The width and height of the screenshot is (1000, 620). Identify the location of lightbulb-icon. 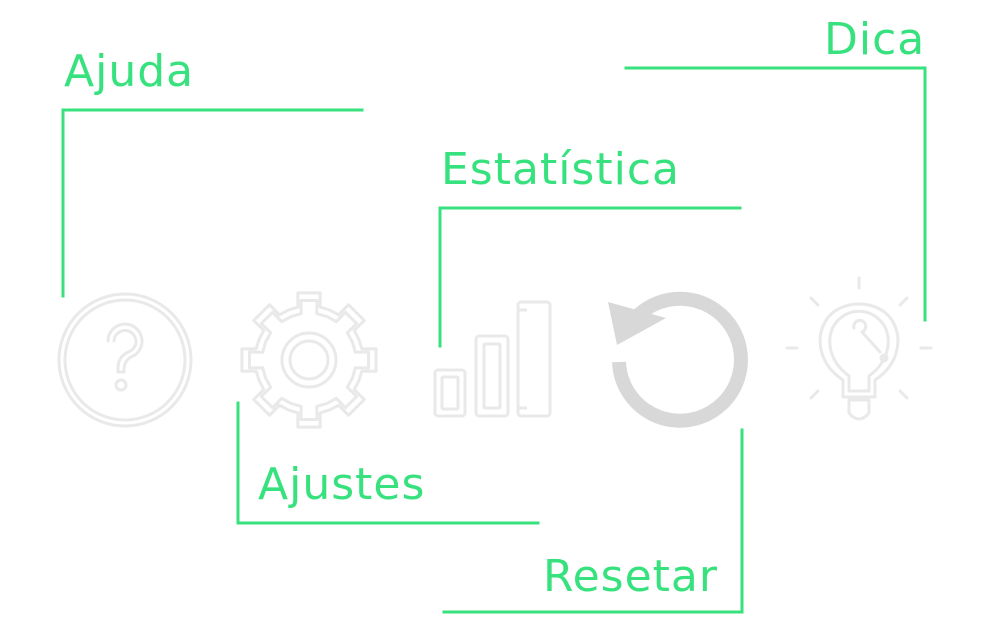
(859, 348).